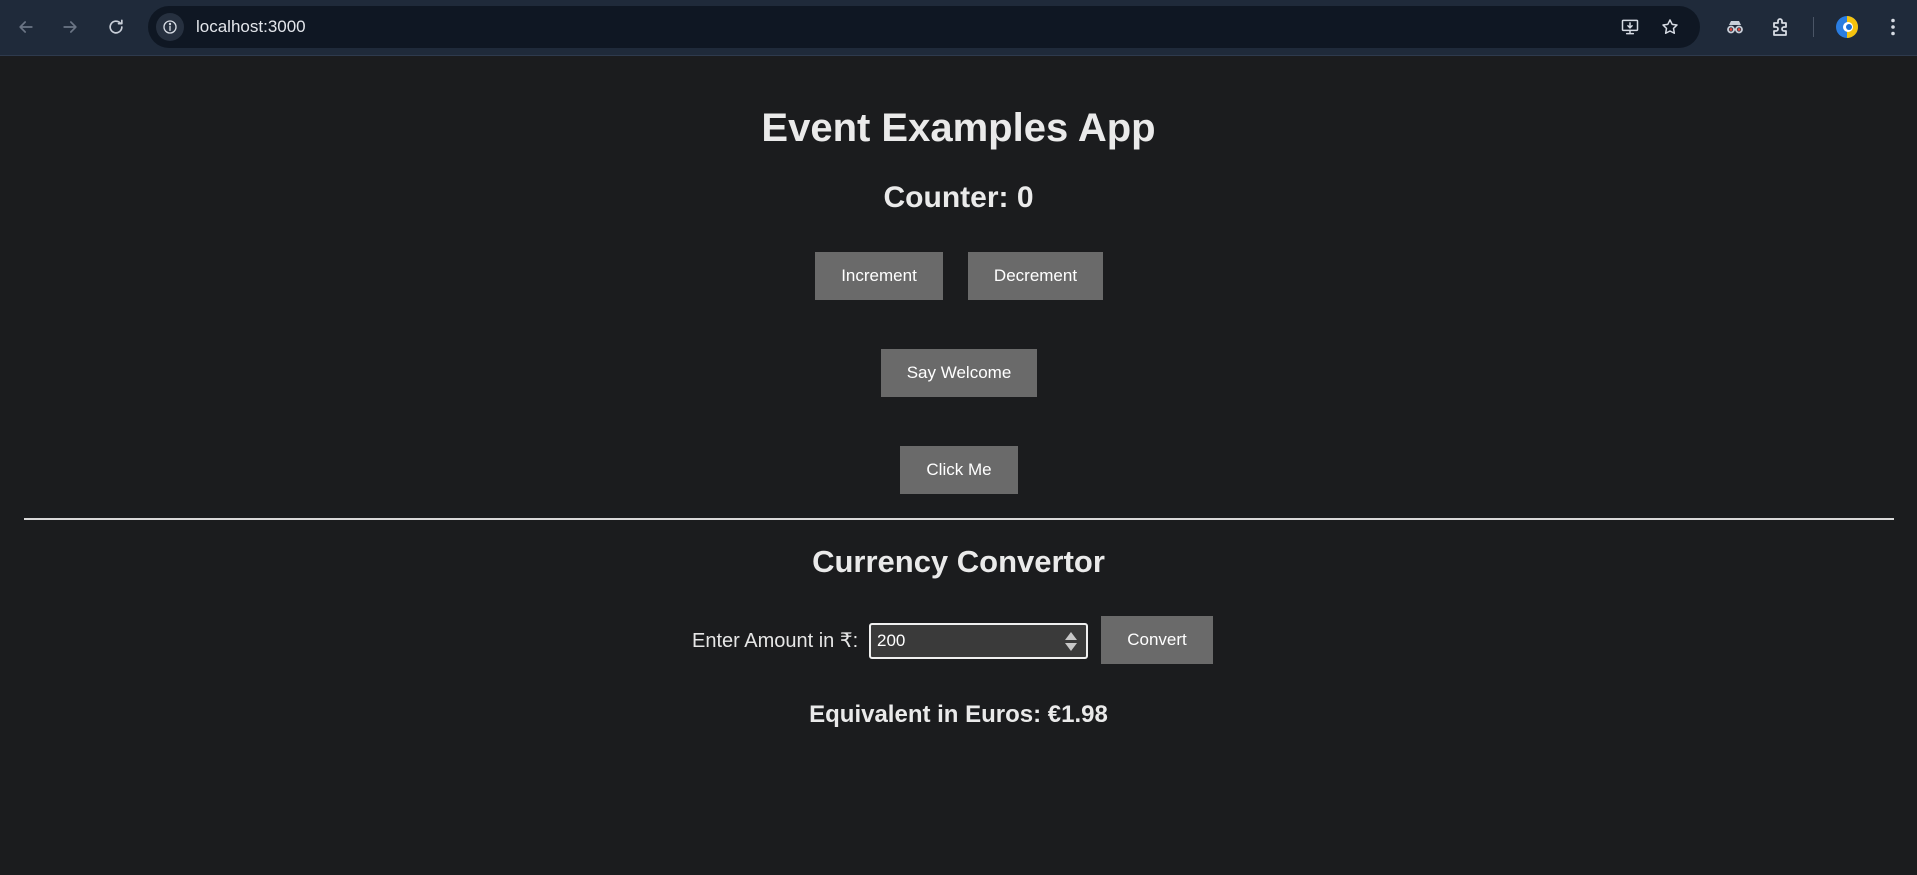 This screenshot has height=875, width=1917. I want to click on amount-input, so click(978, 641).